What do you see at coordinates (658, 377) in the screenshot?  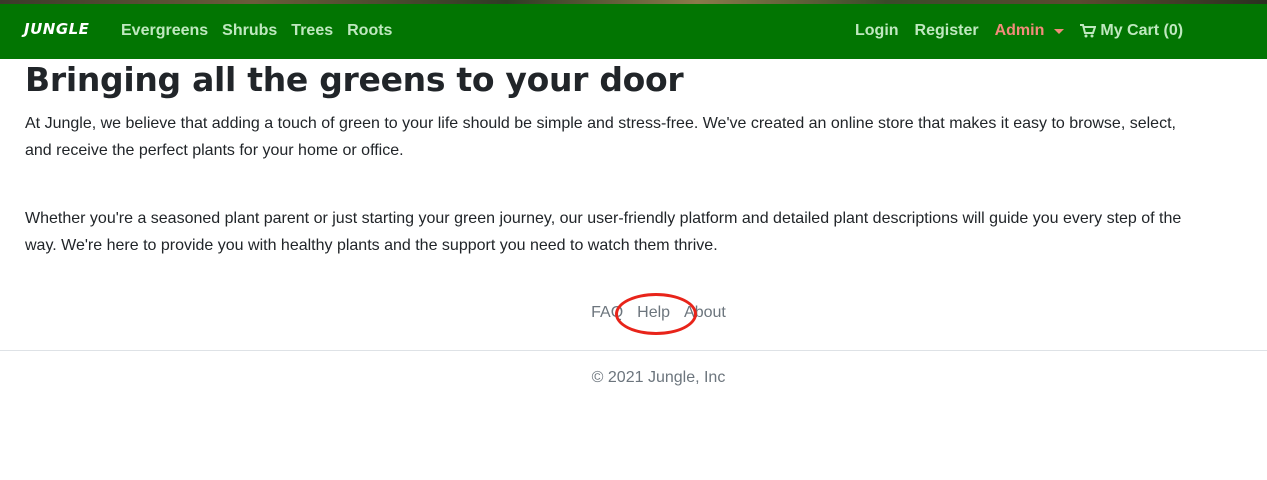 I see `copyright-text: © 2021 Jungle, Inc` at bounding box center [658, 377].